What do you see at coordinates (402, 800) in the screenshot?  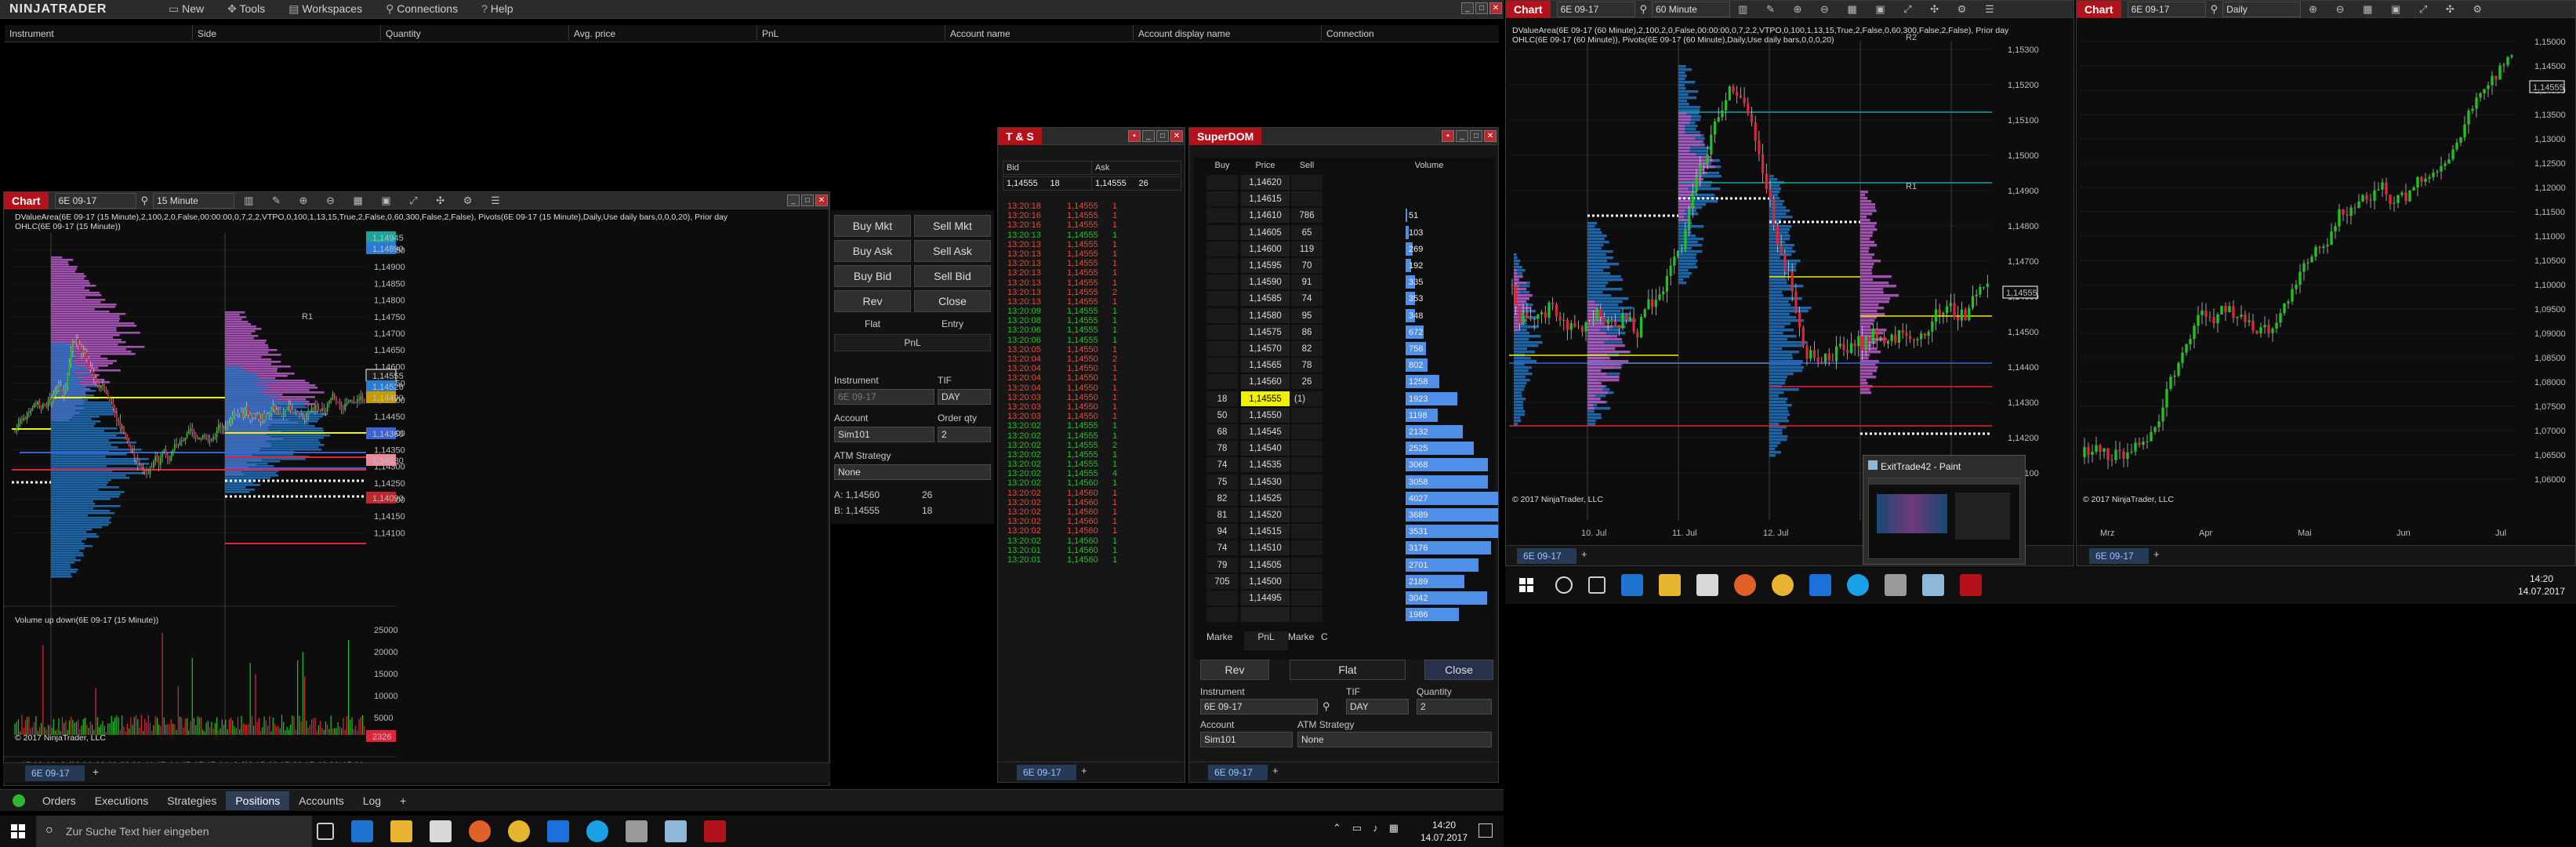 I see `add-tab-icon: +` at bounding box center [402, 800].